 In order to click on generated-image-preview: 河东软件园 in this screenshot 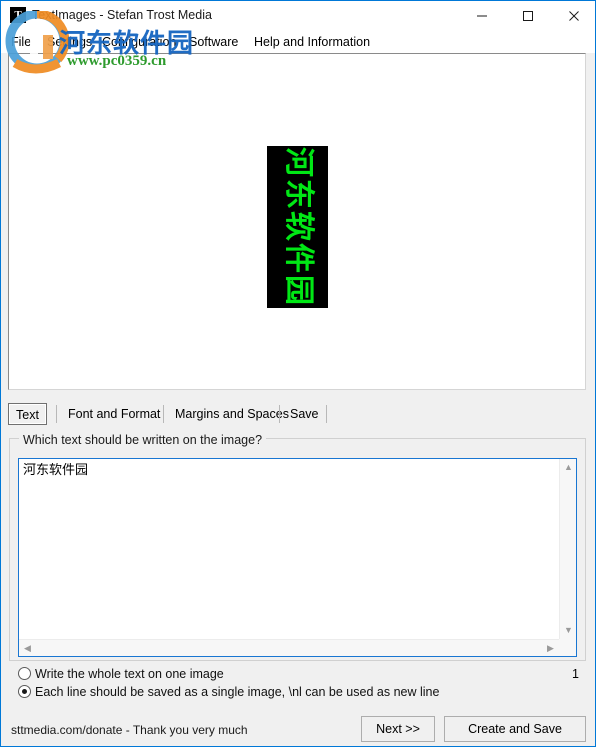, I will do `click(297, 227)`.